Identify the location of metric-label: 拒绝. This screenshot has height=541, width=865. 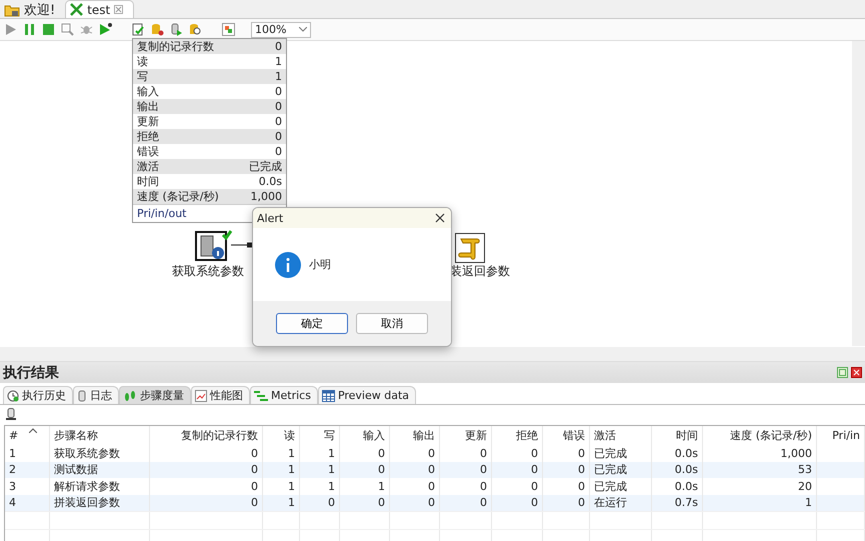
(148, 136).